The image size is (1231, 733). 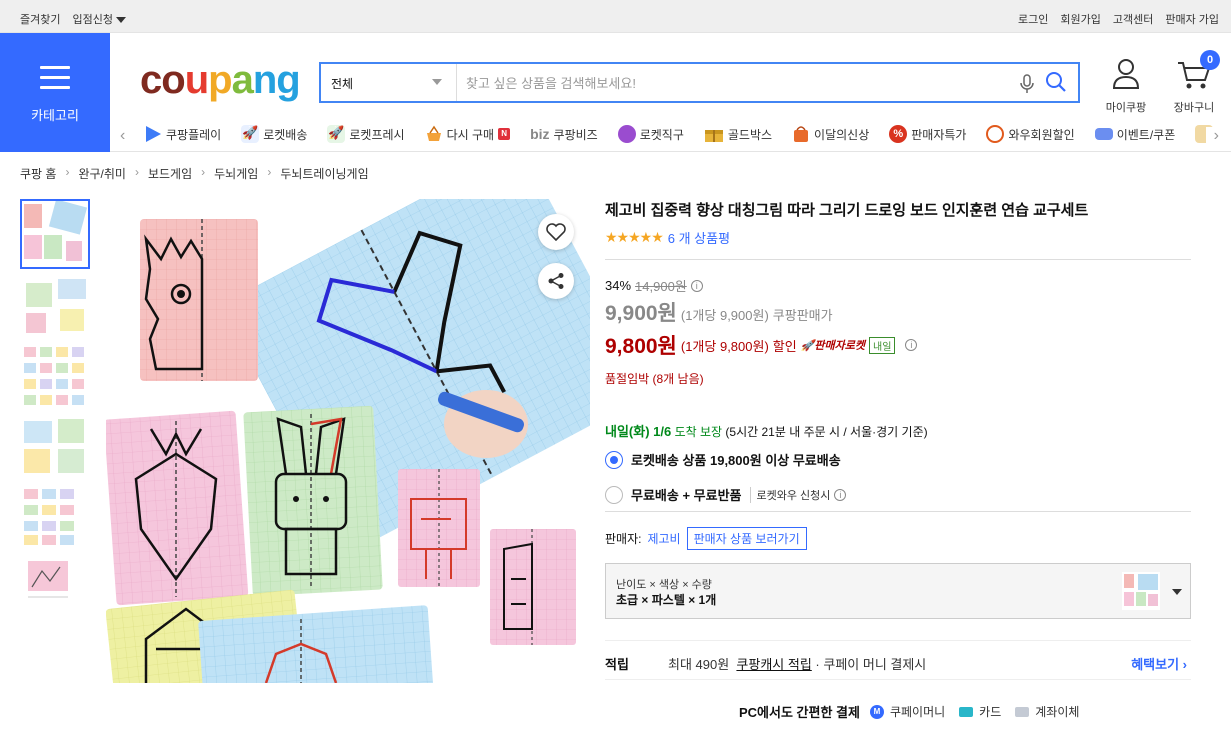 I want to click on option-label: 난이도 × 색상 × 수량, so click(x=664, y=585).